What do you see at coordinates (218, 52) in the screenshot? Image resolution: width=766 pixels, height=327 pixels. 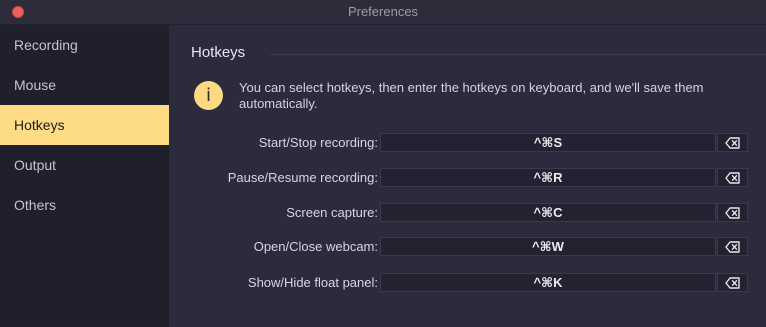 I see `section-title: Hotkeys` at bounding box center [218, 52].